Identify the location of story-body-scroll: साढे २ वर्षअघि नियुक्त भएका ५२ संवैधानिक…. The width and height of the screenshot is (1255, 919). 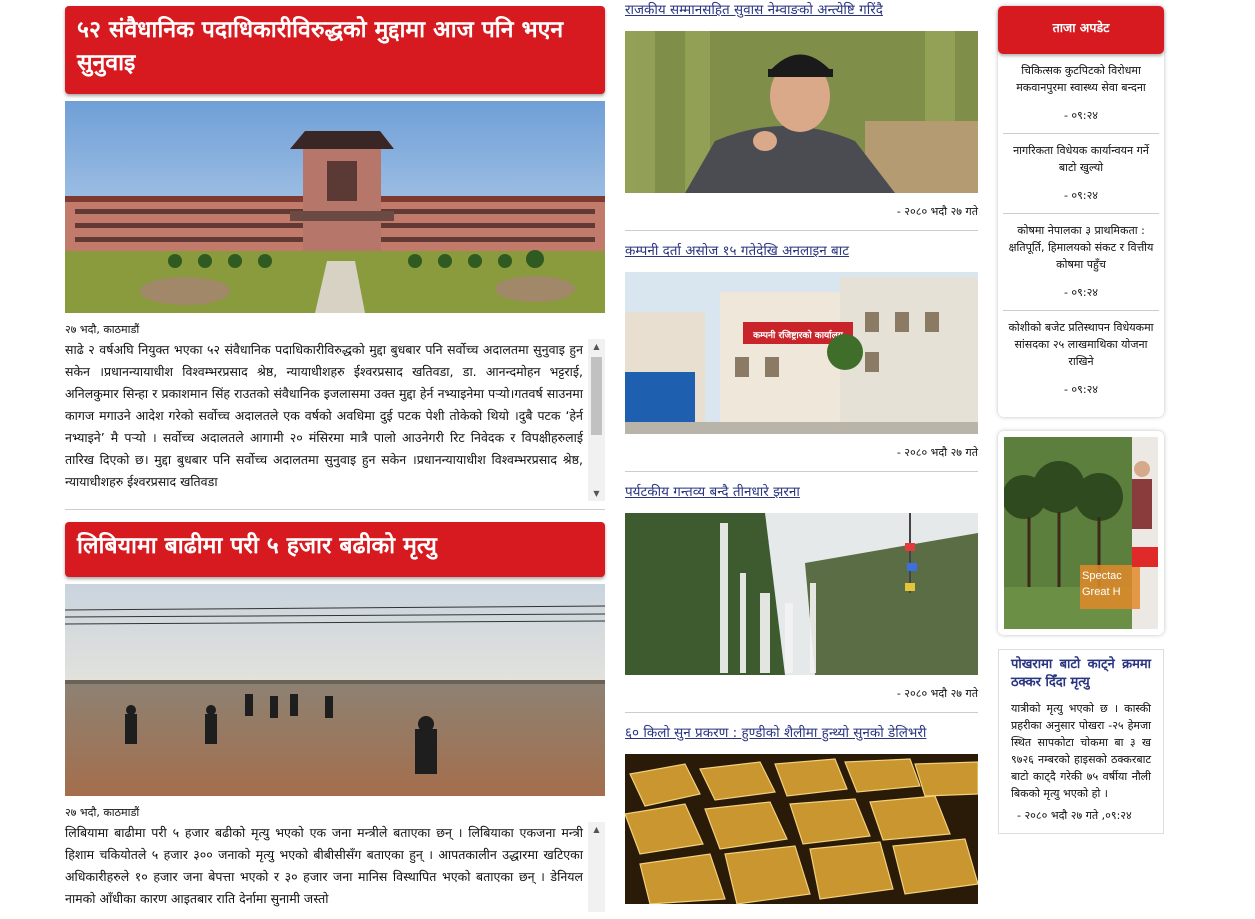
(335, 420).